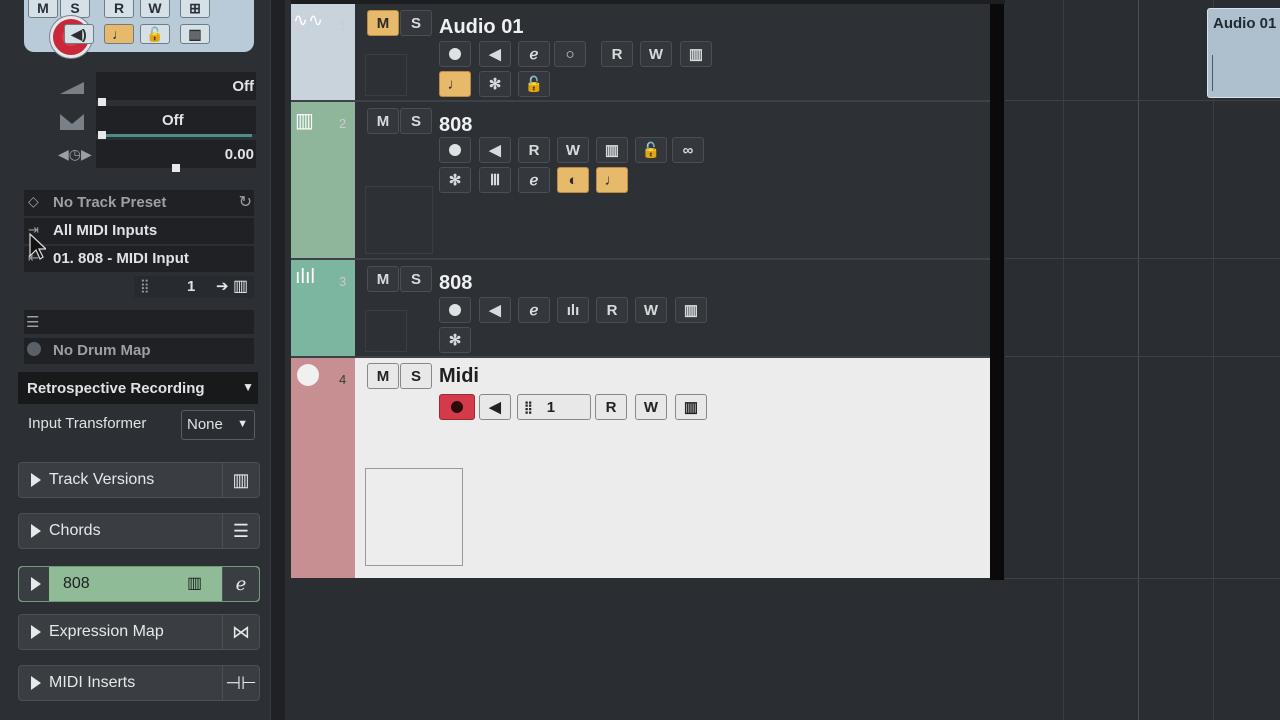  Describe the element at coordinates (240, 584) in the screenshot. I see `edit-instrument-icon: ℯ` at that location.